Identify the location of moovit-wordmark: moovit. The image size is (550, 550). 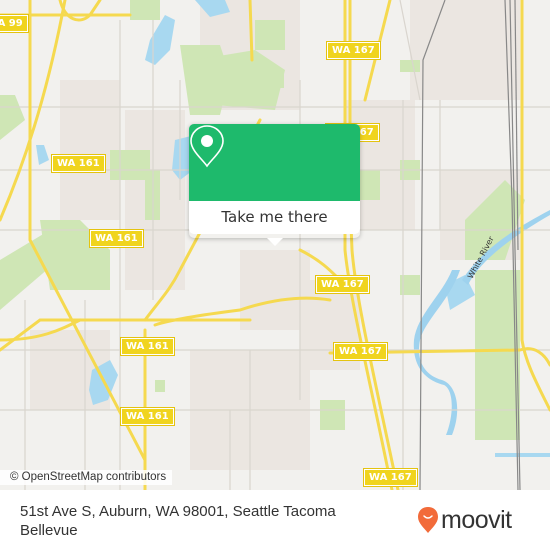
(476, 519).